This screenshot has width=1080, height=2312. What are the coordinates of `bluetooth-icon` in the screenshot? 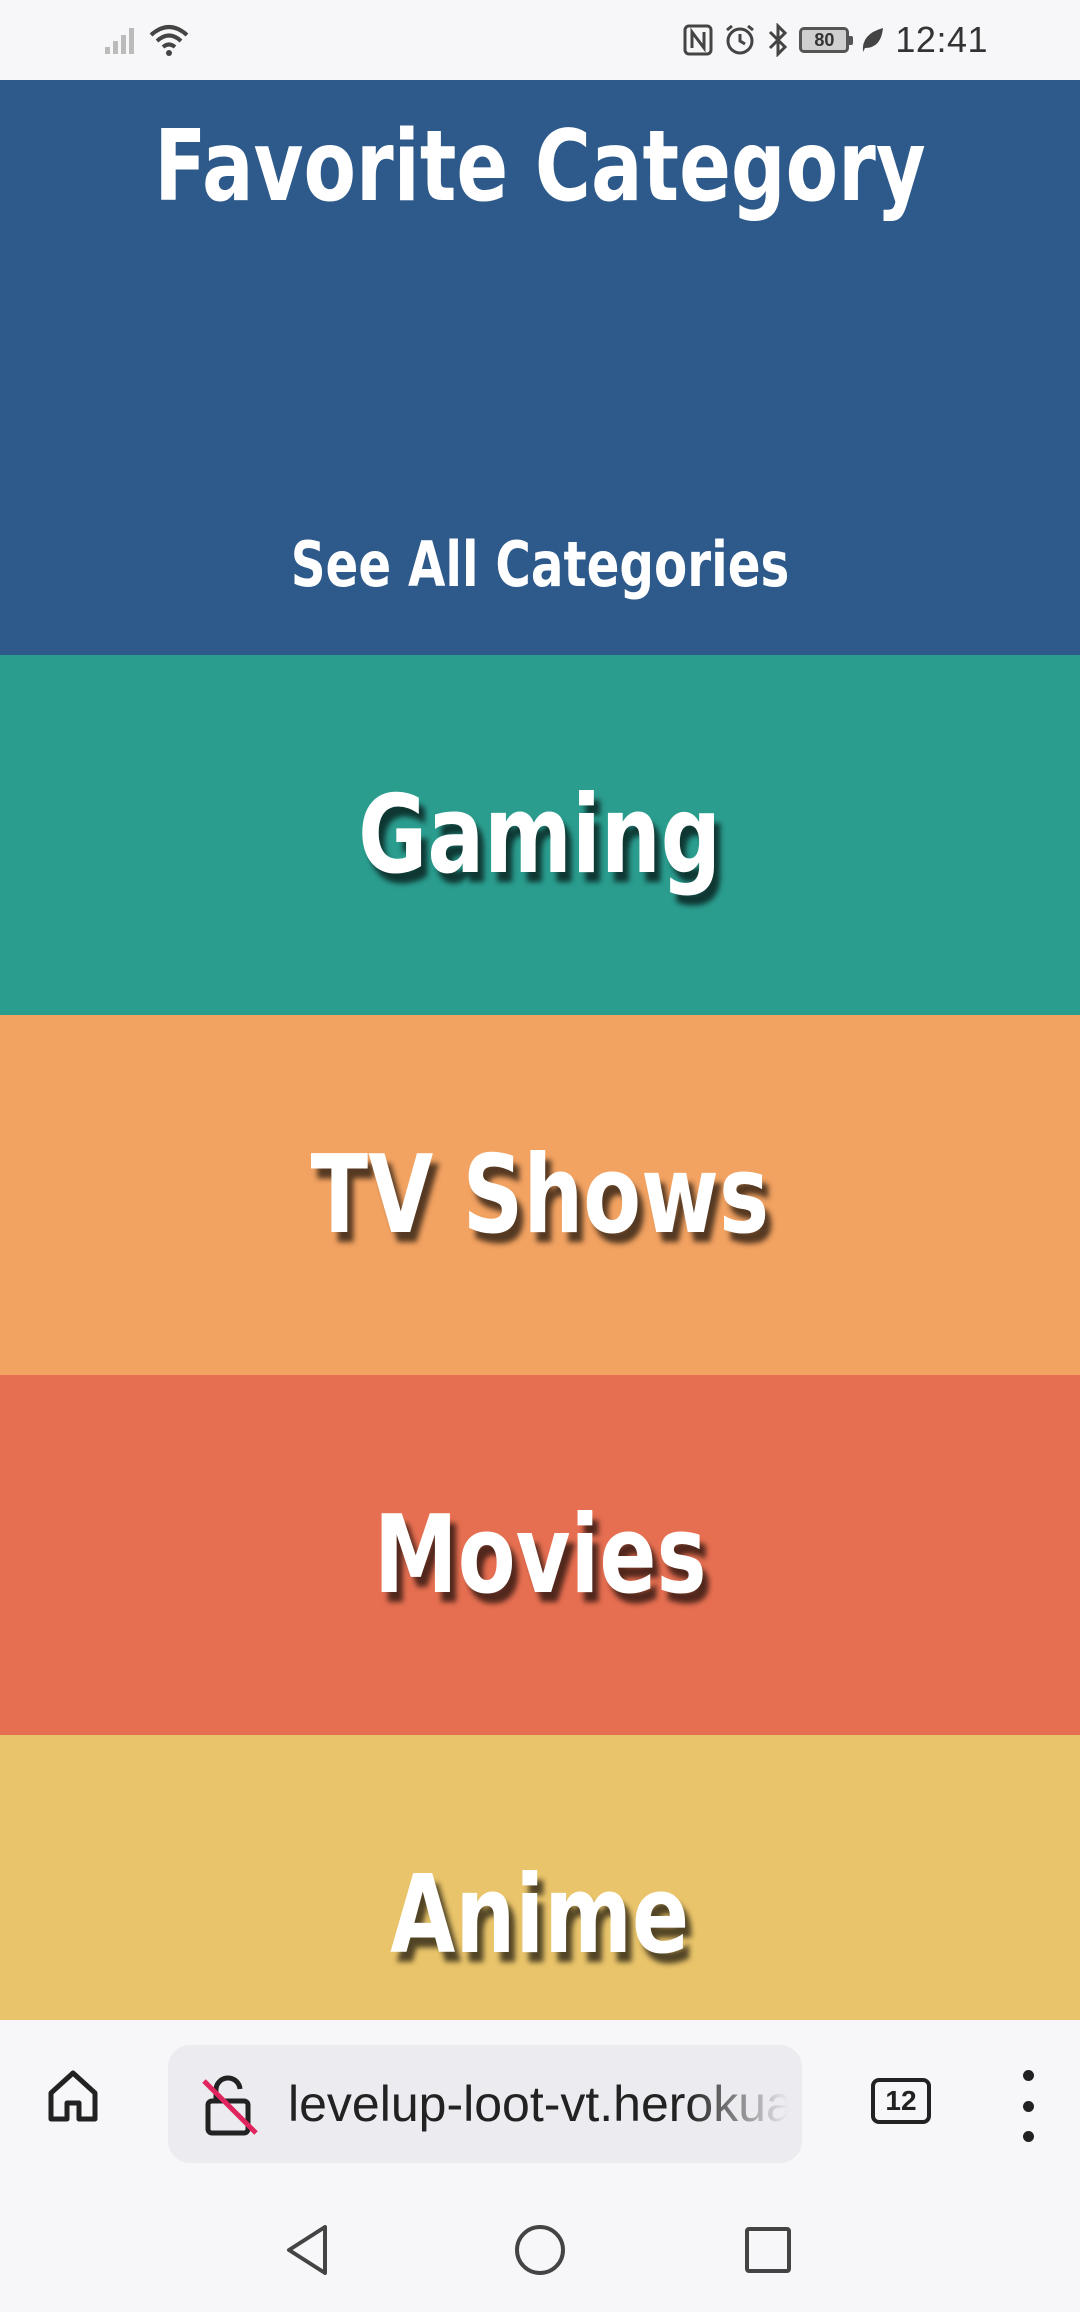 It's located at (778, 40).